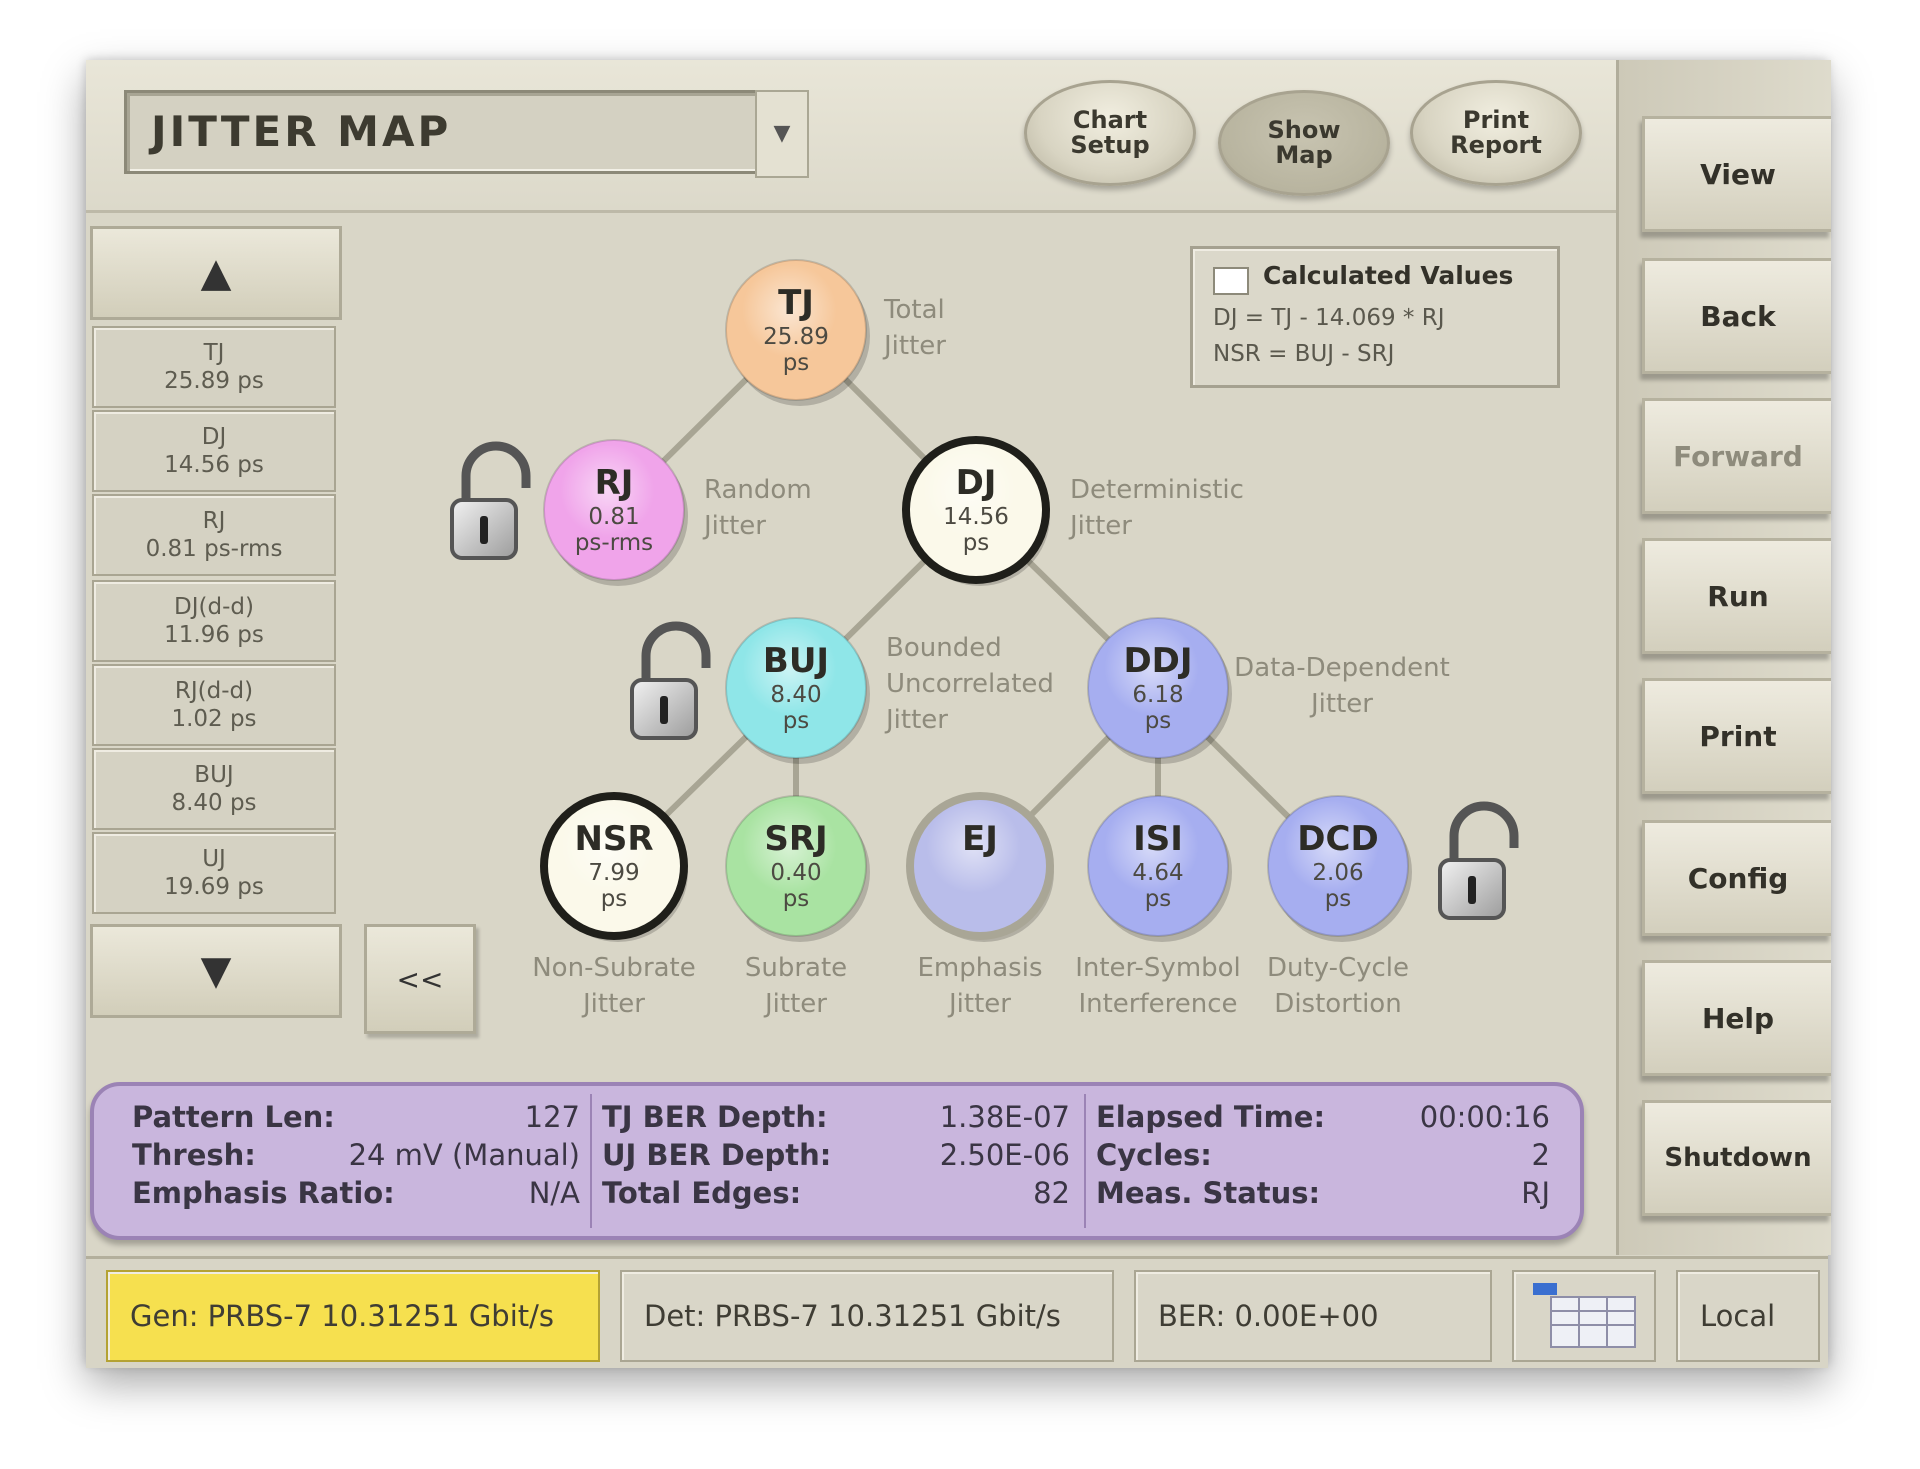 The width and height of the screenshot is (1920, 1469). What do you see at coordinates (552, 1117) in the screenshot?
I see `stat-value: 127` at bounding box center [552, 1117].